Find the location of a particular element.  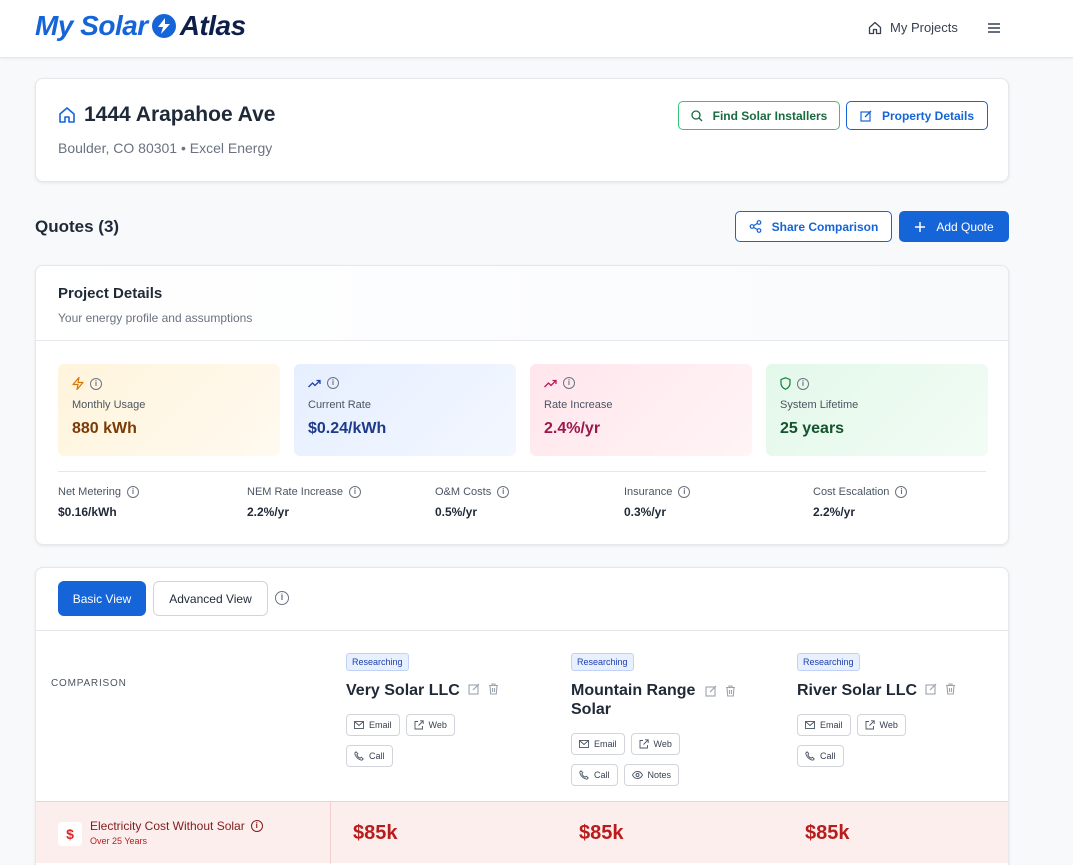

assumption-label: NEM Rate Increase is located at coordinates (295, 492).